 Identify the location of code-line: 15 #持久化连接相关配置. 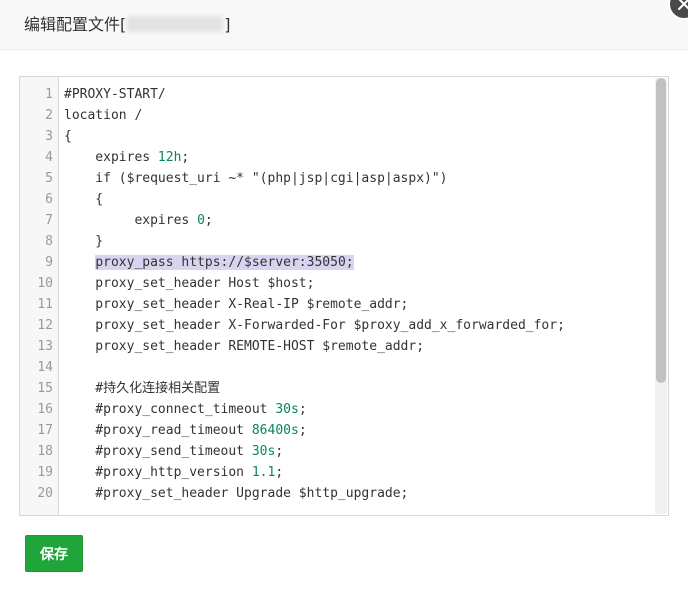
(335, 388).